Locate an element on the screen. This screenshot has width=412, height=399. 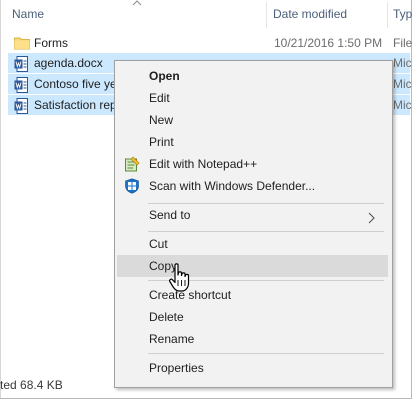
file-date: 10/21/2016 1:50 PM is located at coordinates (328, 43).